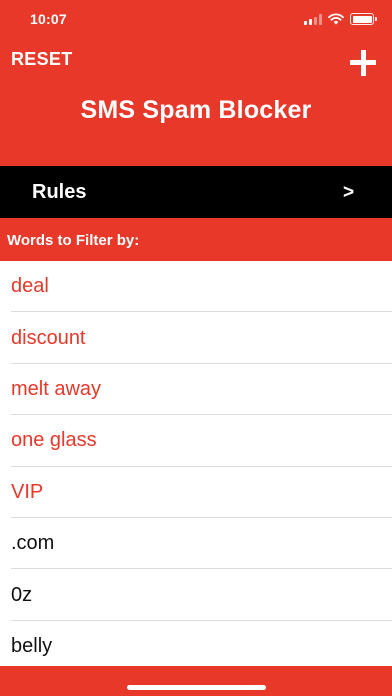 This screenshot has height=696, width=392. Describe the element at coordinates (196, 110) in the screenshot. I see `page-title: SMS Spam Blocker` at that location.